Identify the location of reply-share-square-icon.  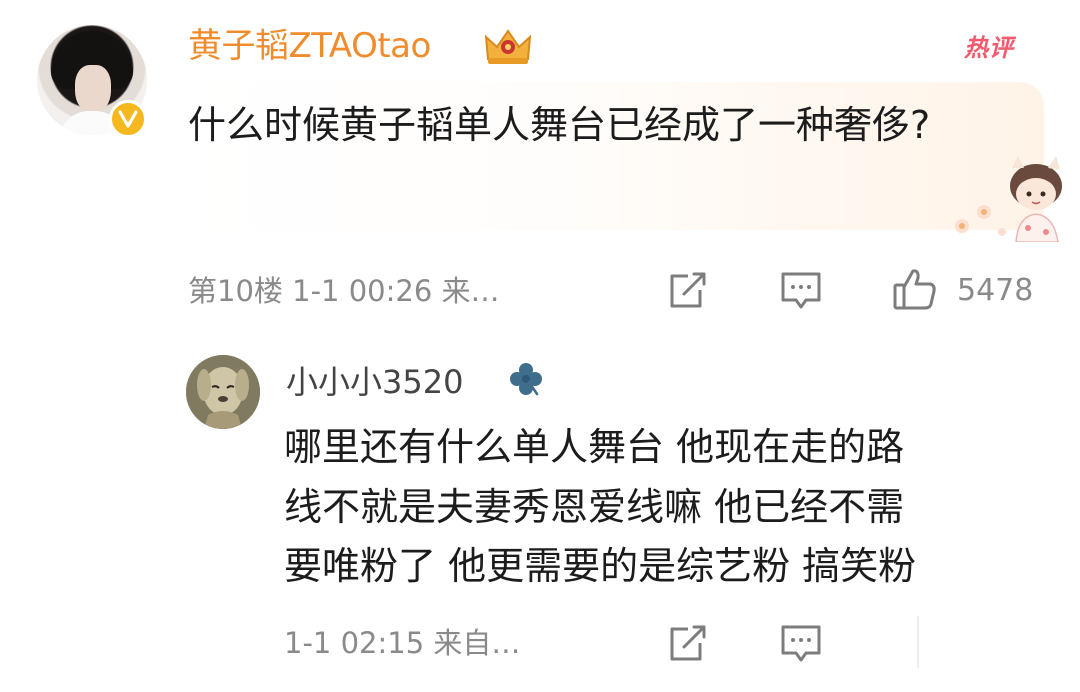
(688, 643).